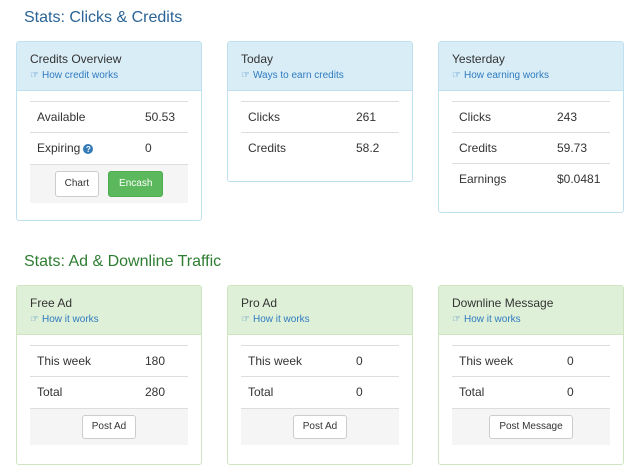 This screenshot has height=472, width=640. What do you see at coordinates (163, 117) in the screenshot?
I see `row-value: 50.53` at bounding box center [163, 117].